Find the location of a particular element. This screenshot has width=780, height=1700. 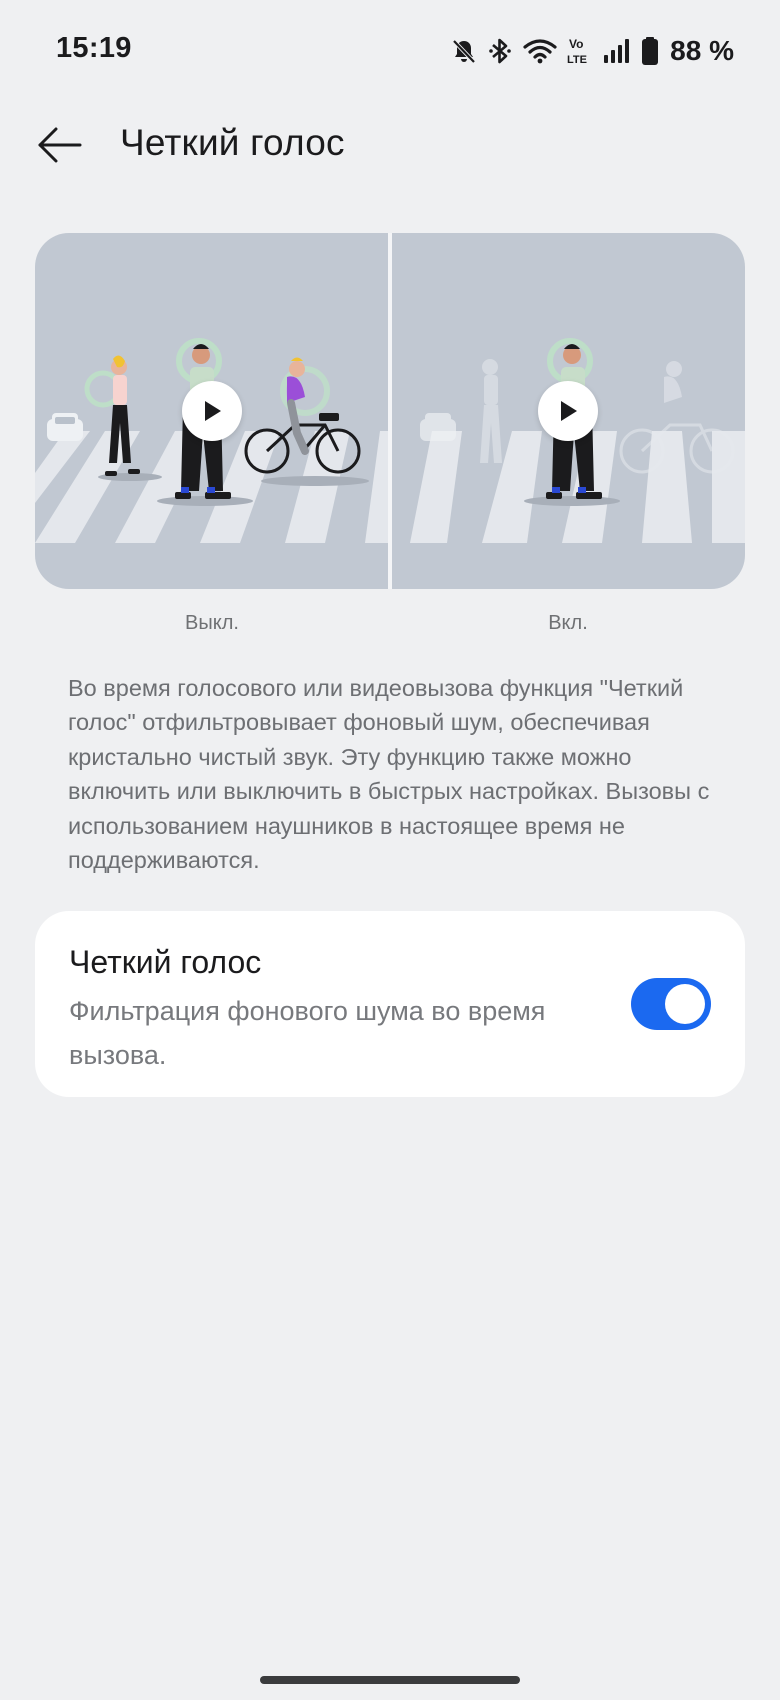

caption-off: Выкл. is located at coordinates (212, 623).